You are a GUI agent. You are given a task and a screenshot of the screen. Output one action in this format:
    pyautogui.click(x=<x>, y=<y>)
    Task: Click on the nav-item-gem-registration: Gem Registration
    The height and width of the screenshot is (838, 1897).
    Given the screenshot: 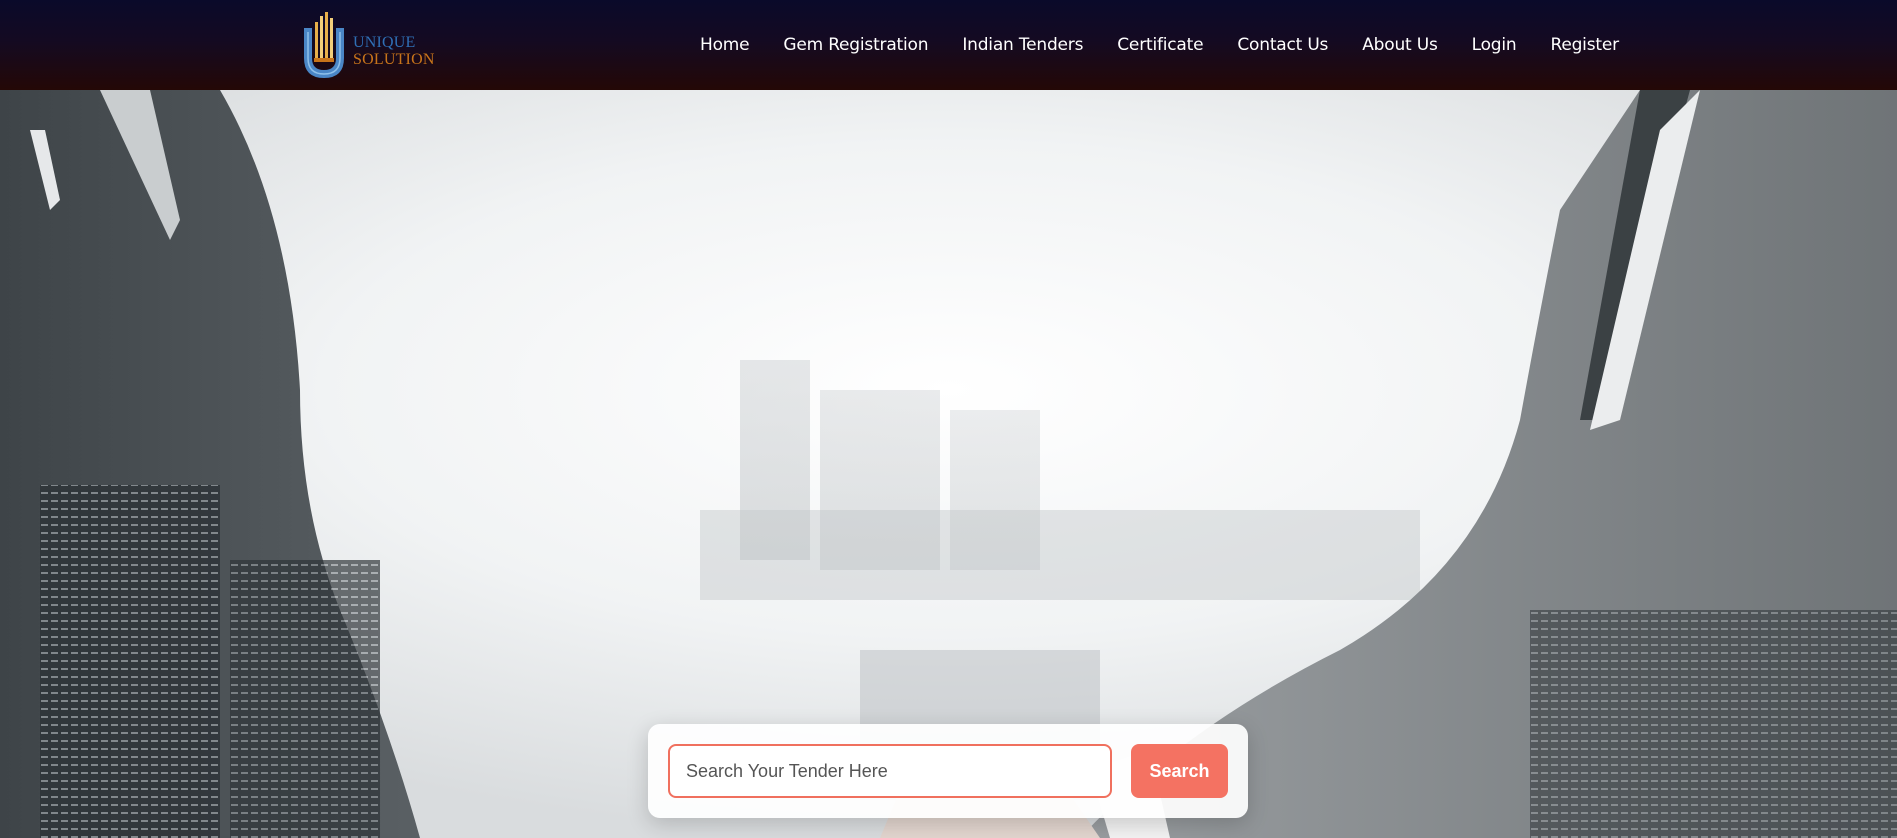 What is the action you would take?
    pyautogui.click(x=855, y=45)
    